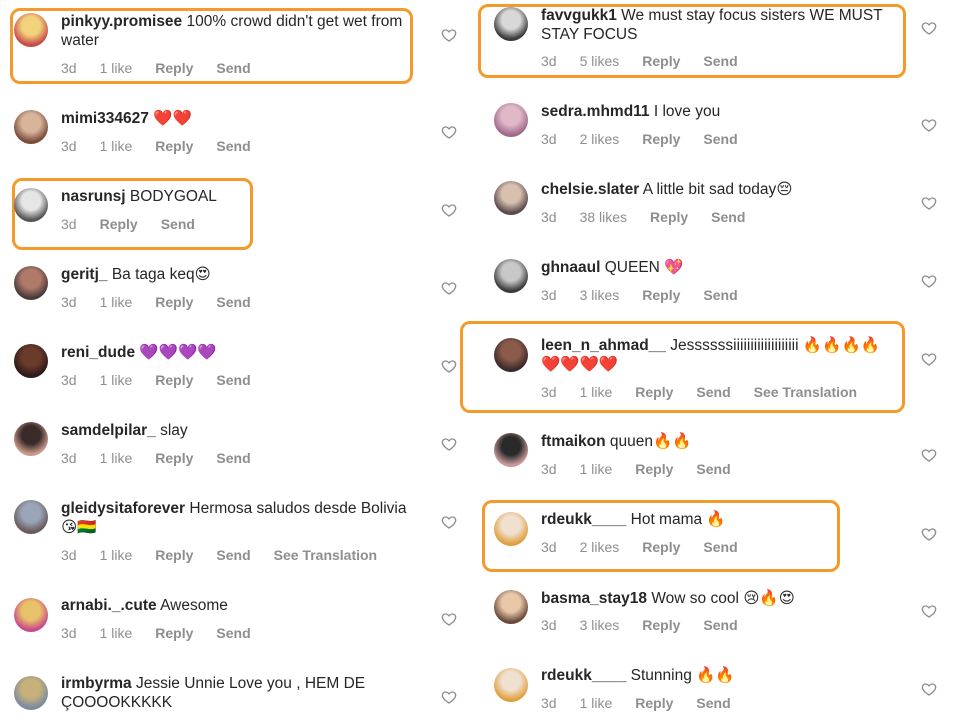  I want to click on comment-username: pinkyy.promisee, so click(121, 21).